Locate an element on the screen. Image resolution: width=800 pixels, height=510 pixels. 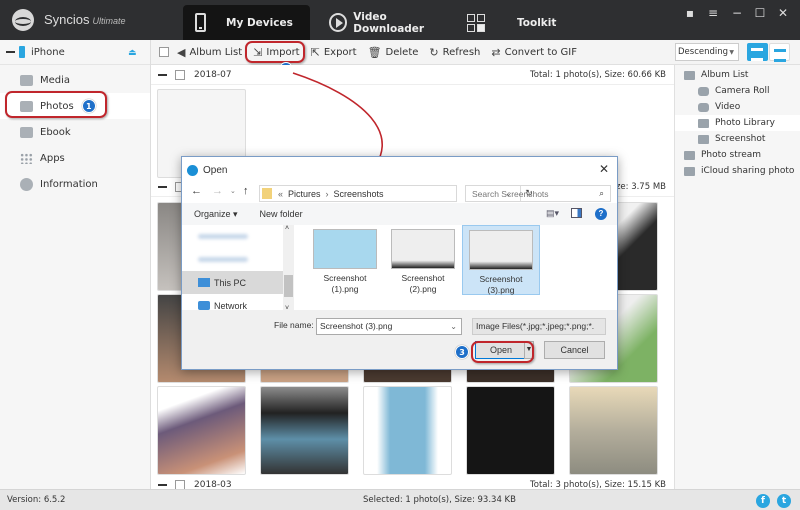
dialog-title: Open is located at coordinates (215, 170).